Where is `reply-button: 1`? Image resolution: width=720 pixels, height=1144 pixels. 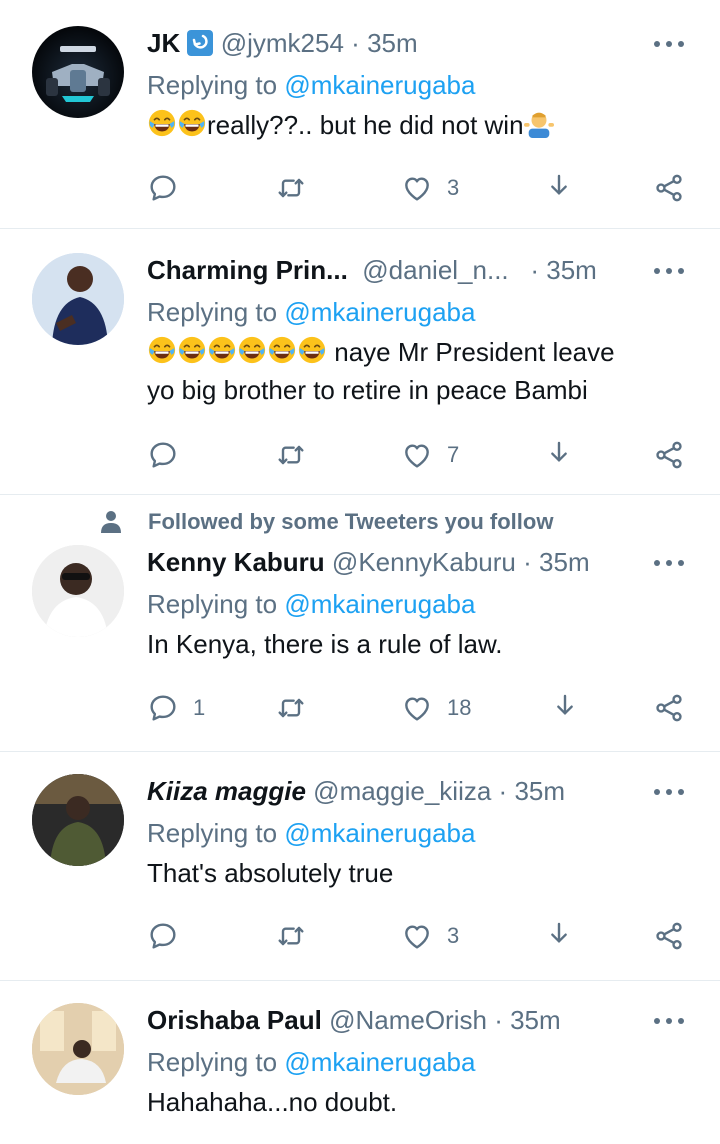 reply-button: 1 is located at coordinates (176, 708).